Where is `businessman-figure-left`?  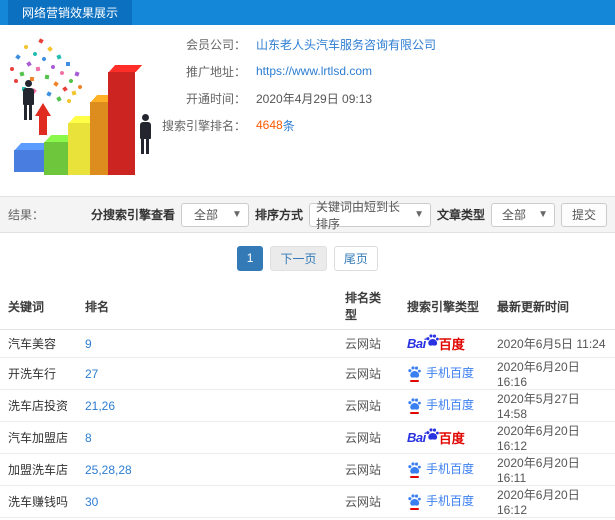 businessman-figure-left is located at coordinates (28, 100).